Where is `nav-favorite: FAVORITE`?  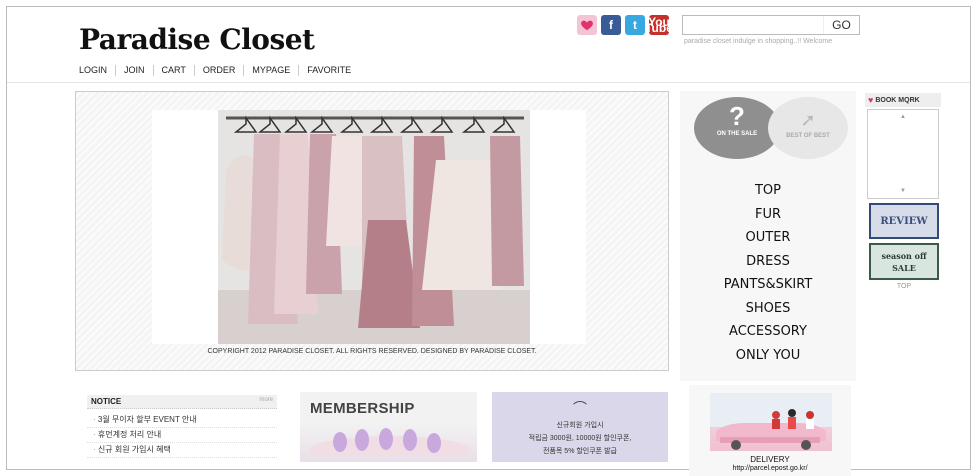 nav-favorite: FAVORITE is located at coordinates (328, 70).